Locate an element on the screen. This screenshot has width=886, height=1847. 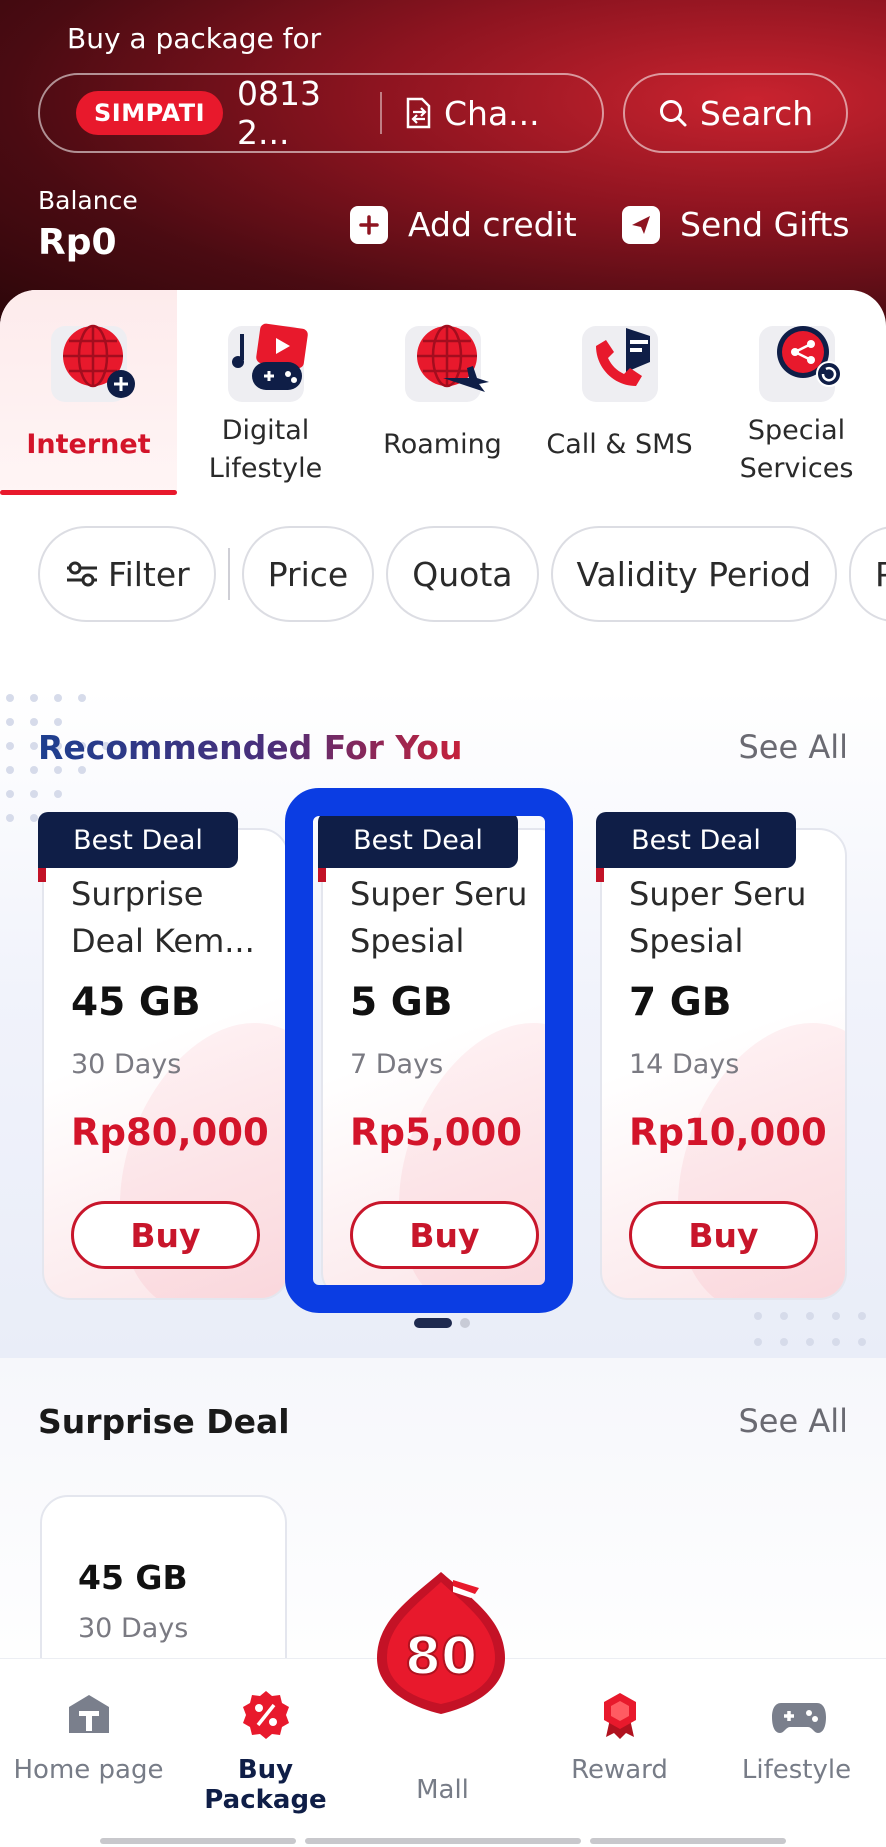
nav-label: Mall is located at coordinates (442, 1790).